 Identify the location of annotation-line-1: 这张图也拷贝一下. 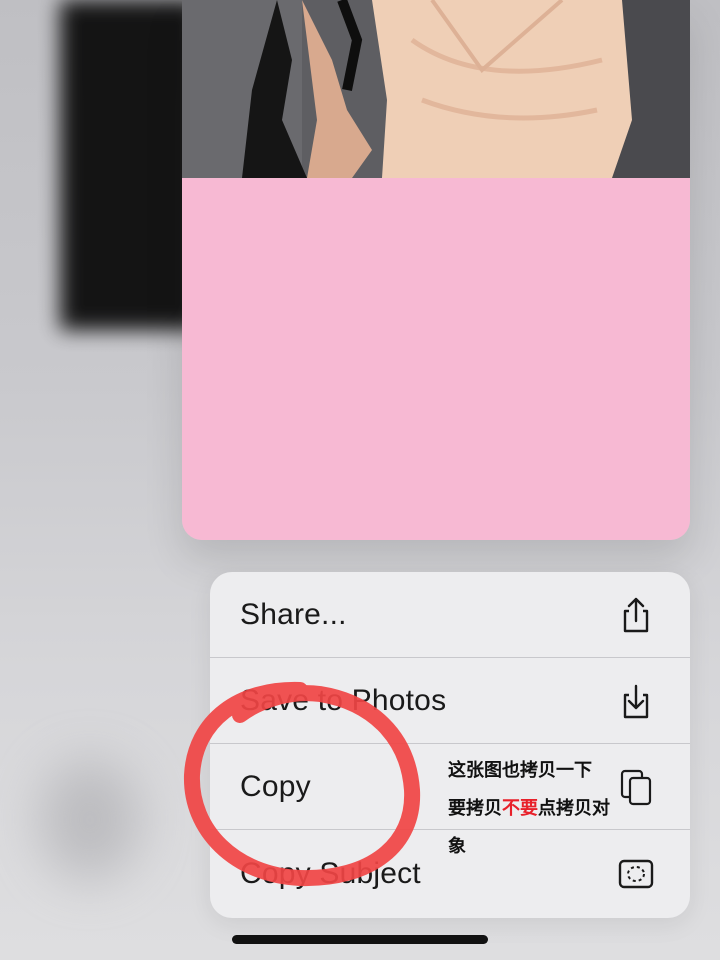
(520, 770).